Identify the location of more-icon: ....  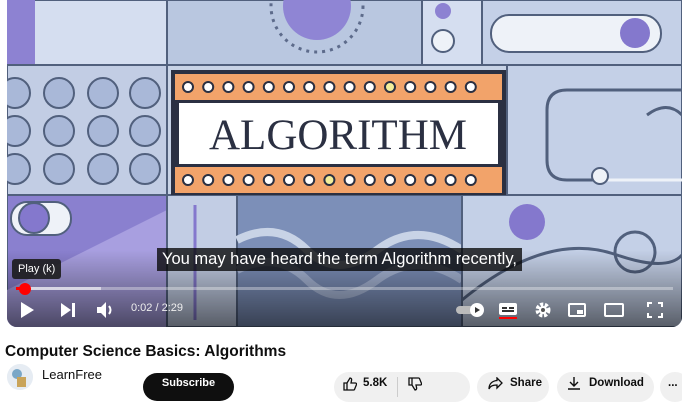
(673, 383).